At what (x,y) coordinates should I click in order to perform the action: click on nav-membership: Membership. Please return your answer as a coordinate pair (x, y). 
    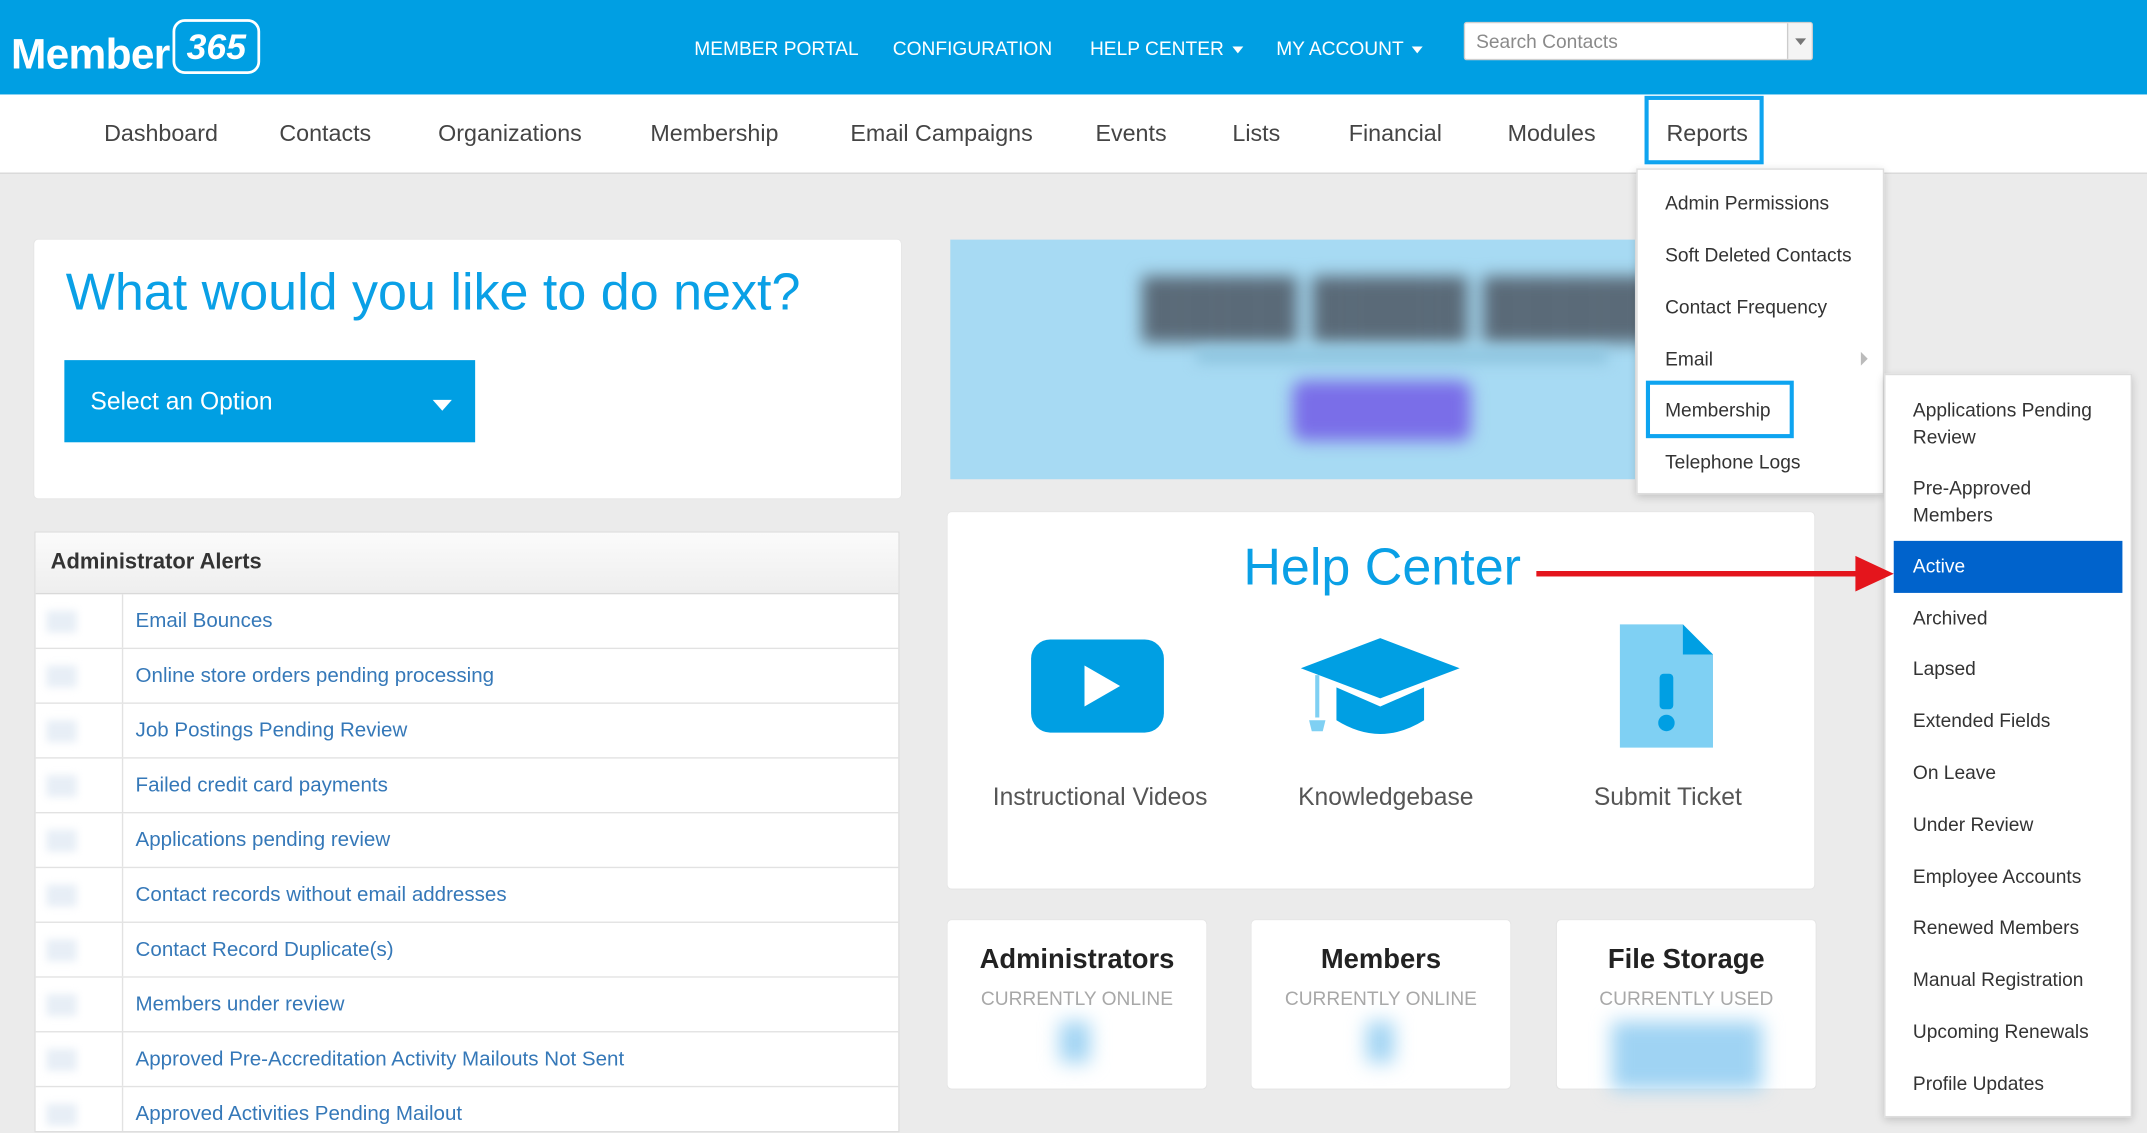
    Looking at the image, I should click on (714, 133).